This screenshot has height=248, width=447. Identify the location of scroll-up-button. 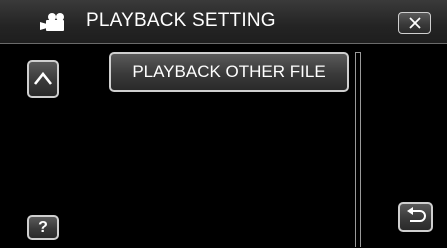
(43, 79).